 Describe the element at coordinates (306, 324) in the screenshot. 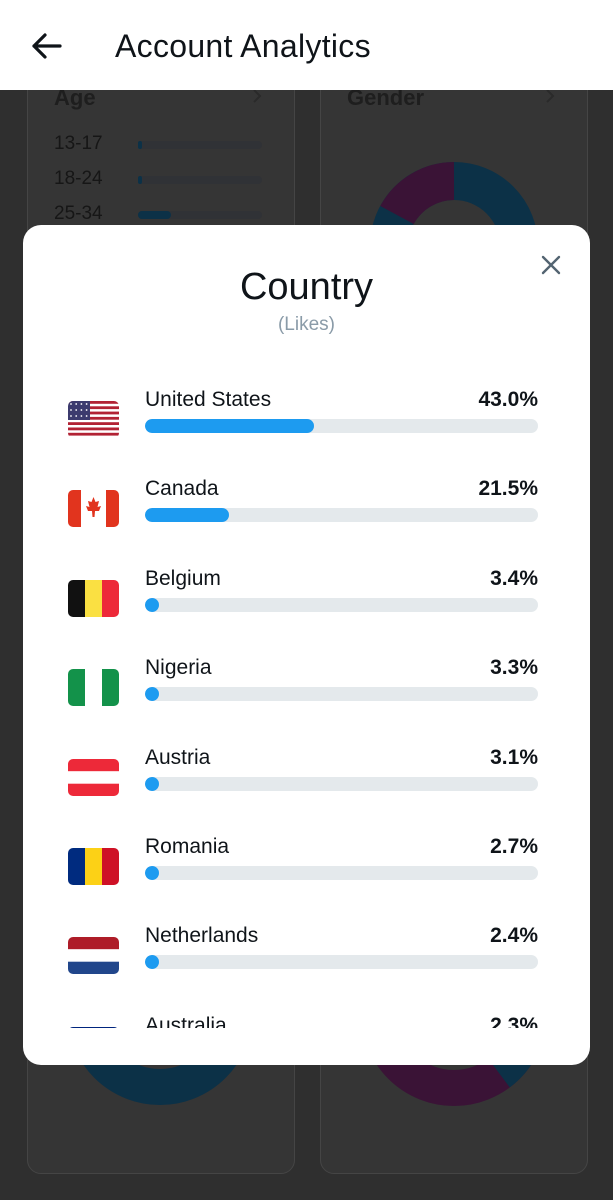

I see `modal-subtitle: (Likes)` at that location.